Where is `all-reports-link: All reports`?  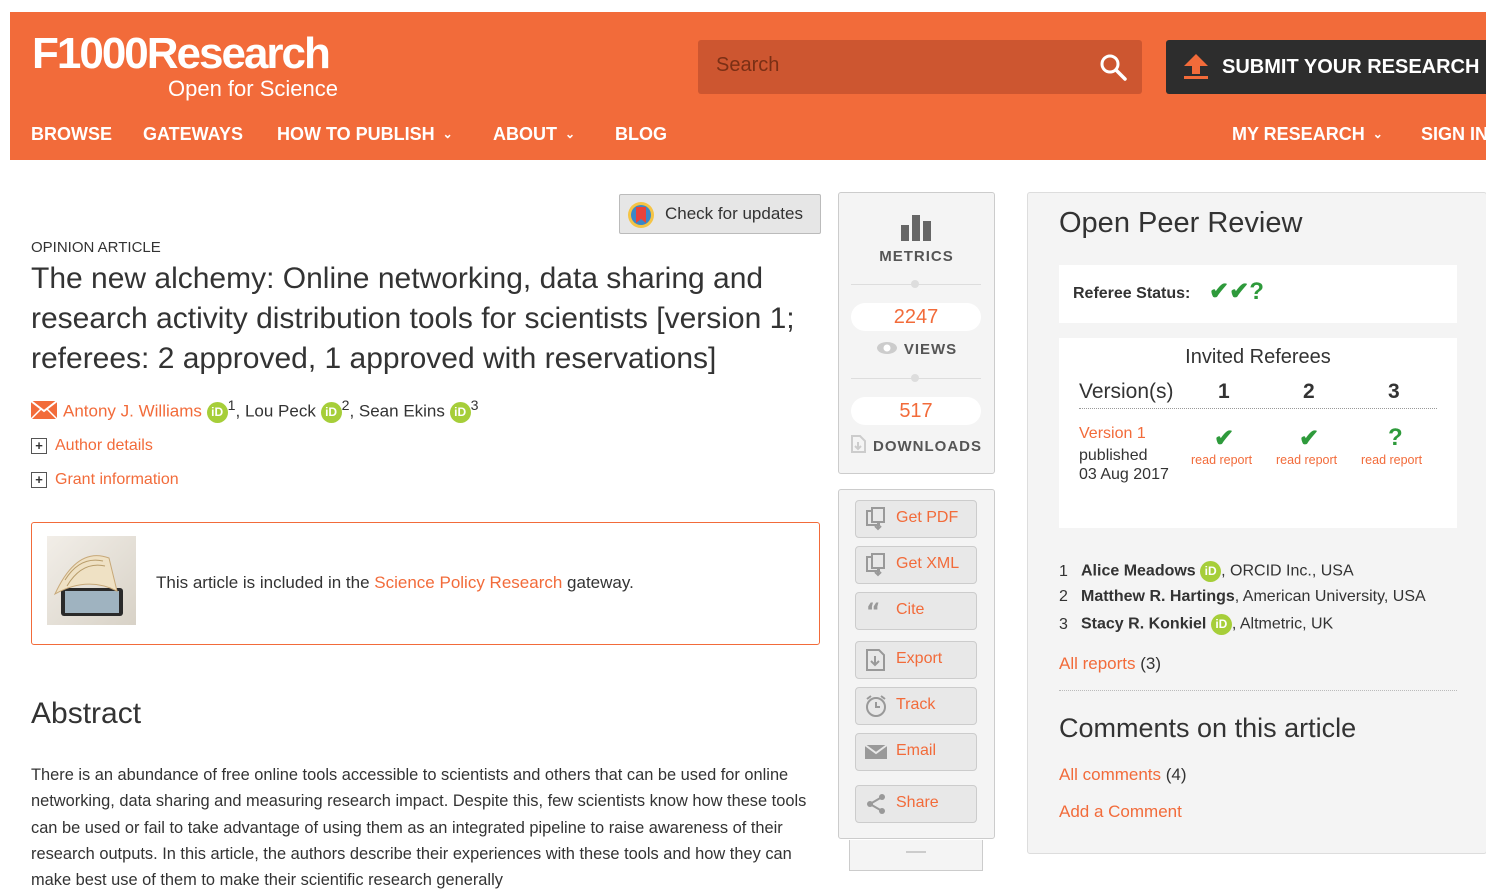 all-reports-link: All reports is located at coordinates (1097, 663).